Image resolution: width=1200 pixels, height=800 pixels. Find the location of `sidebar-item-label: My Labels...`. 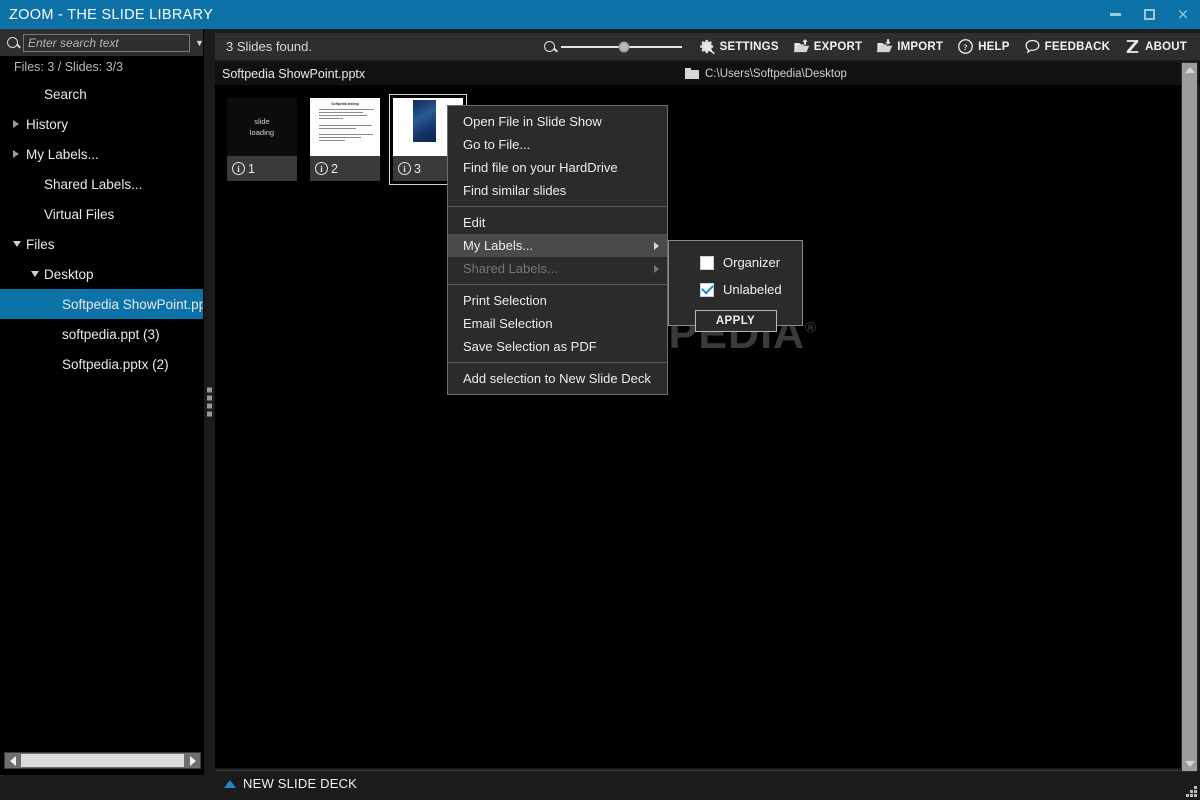

sidebar-item-label: My Labels... is located at coordinates (62, 154).